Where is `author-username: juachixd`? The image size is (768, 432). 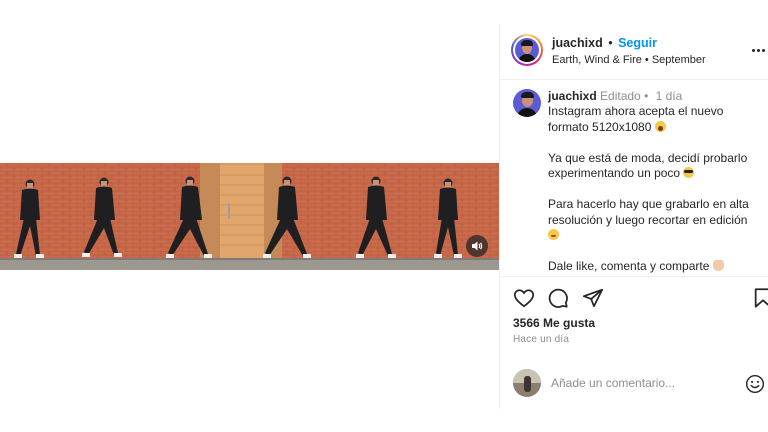 author-username: juachixd is located at coordinates (577, 43).